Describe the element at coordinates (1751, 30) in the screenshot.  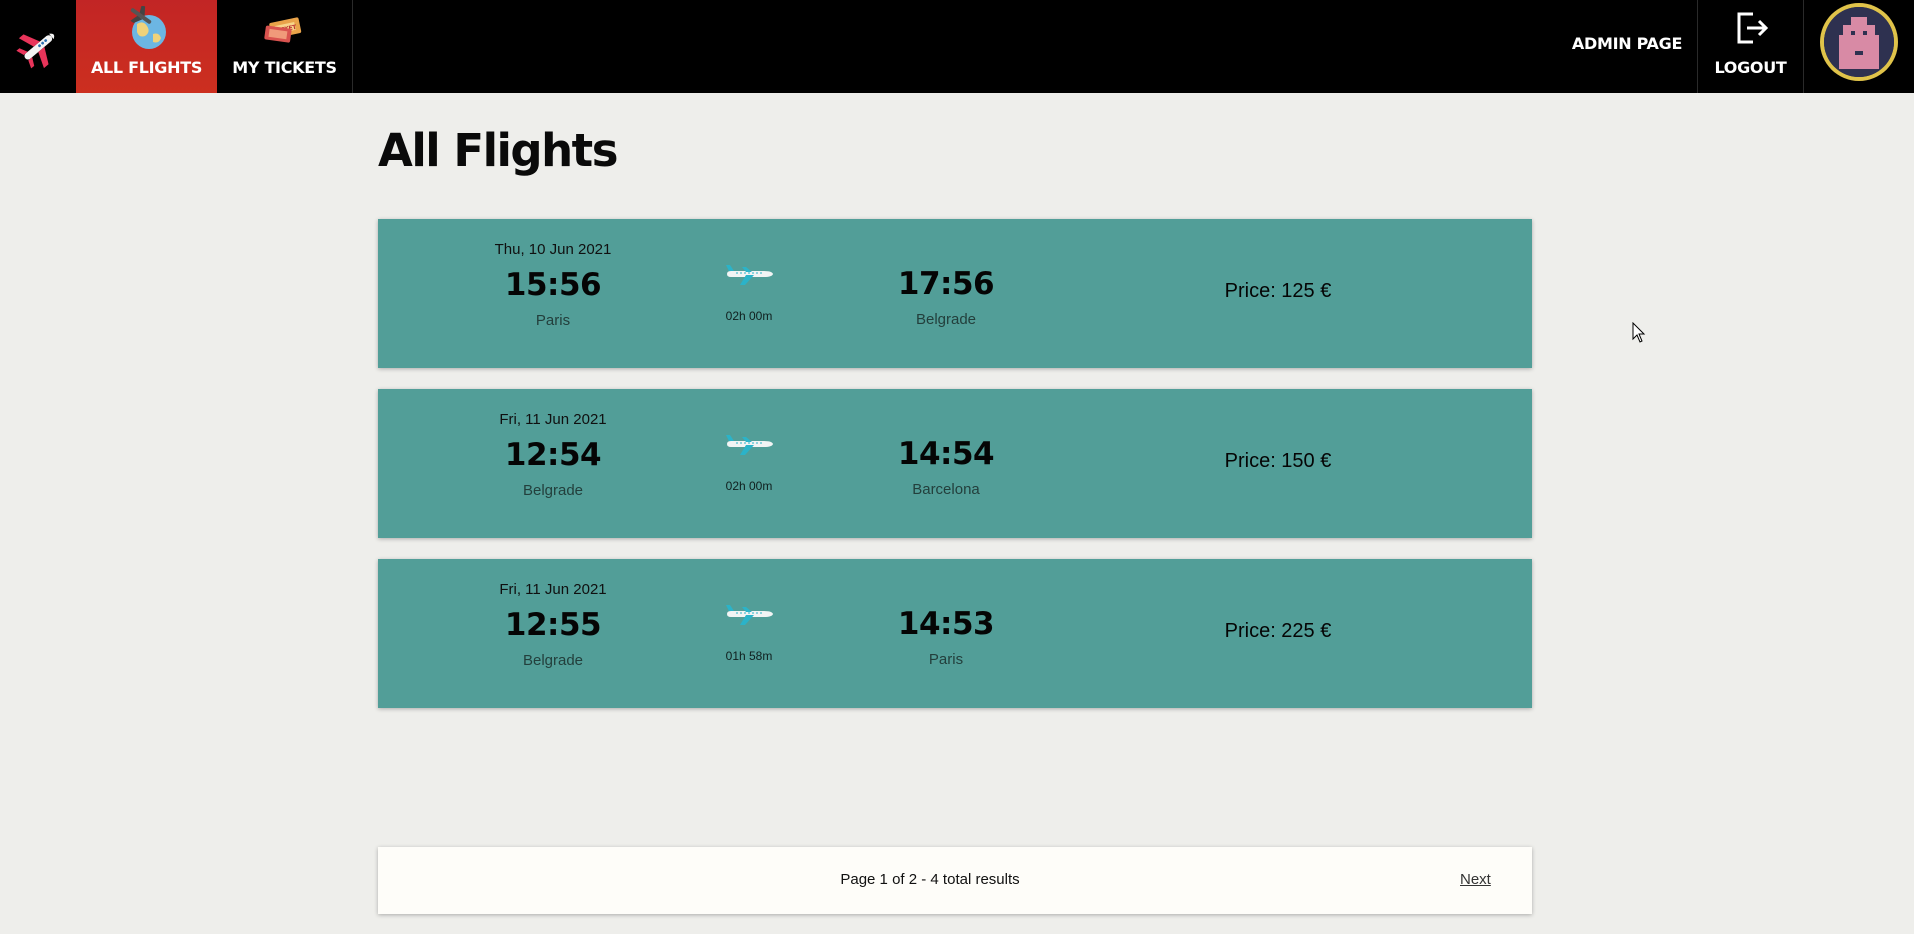
I see `logout-icon` at that location.